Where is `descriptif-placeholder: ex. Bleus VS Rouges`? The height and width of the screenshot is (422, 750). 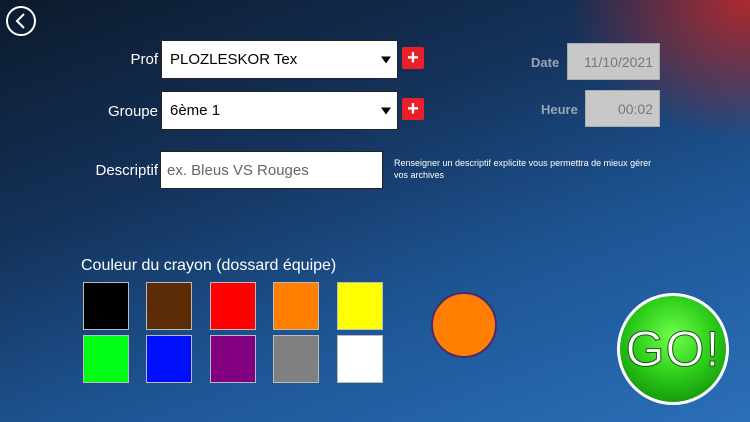 descriptif-placeholder: ex. Bleus VS Rouges is located at coordinates (238, 170).